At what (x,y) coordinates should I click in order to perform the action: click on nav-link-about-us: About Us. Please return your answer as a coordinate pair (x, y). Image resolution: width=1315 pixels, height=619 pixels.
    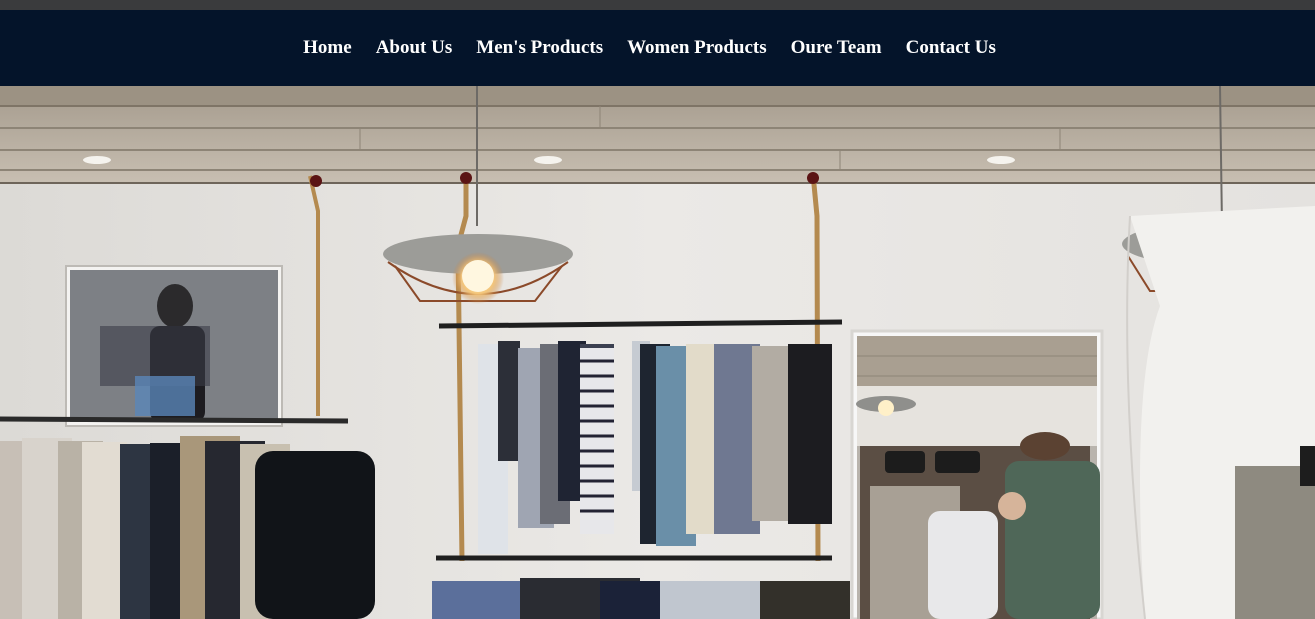
    Looking at the image, I should click on (414, 47).